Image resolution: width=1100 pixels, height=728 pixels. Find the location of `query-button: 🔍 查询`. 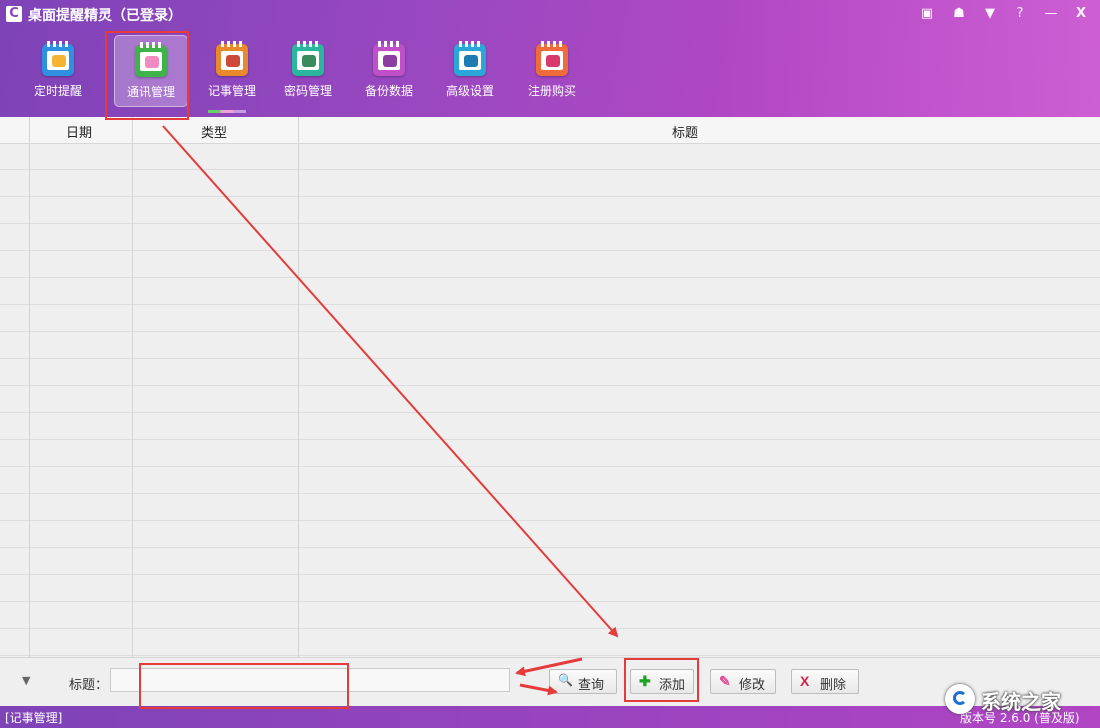

query-button: 🔍 查询 is located at coordinates (583, 681).